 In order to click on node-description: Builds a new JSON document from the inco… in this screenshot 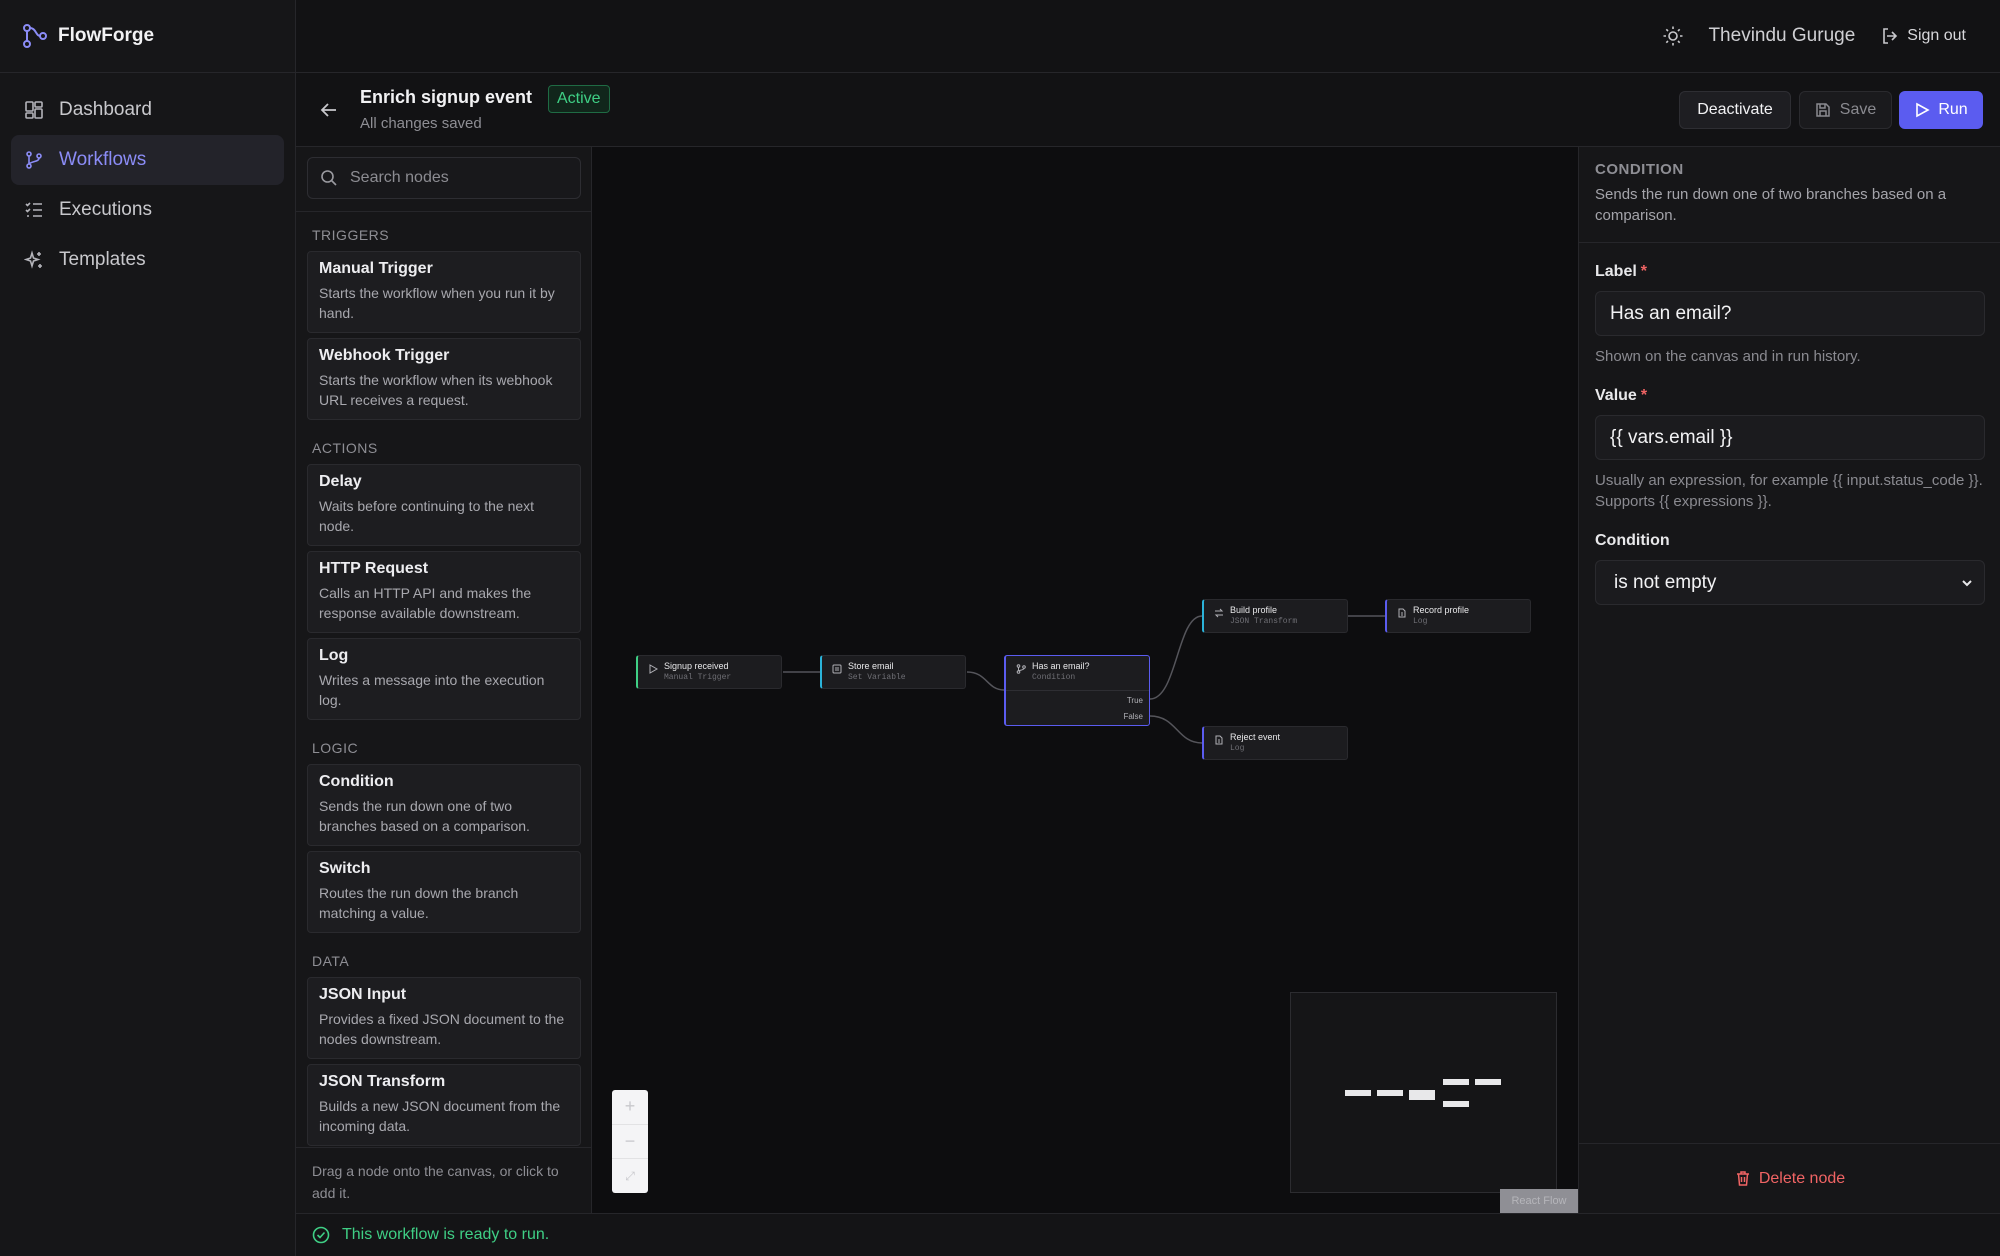, I will do `click(440, 1116)`.